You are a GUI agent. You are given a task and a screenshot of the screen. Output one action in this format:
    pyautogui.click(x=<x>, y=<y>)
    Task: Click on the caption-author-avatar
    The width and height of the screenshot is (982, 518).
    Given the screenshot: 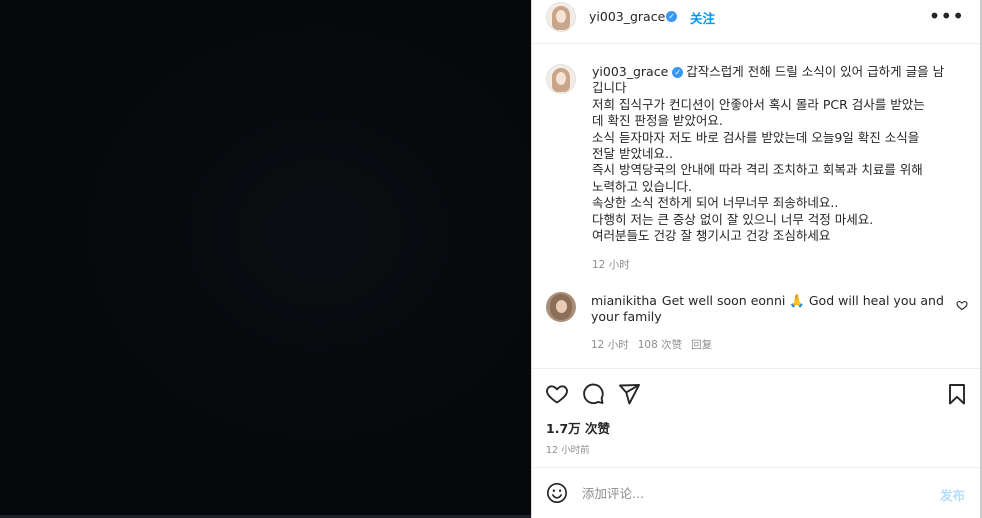 What is the action you would take?
    pyautogui.click(x=561, y=79)
    